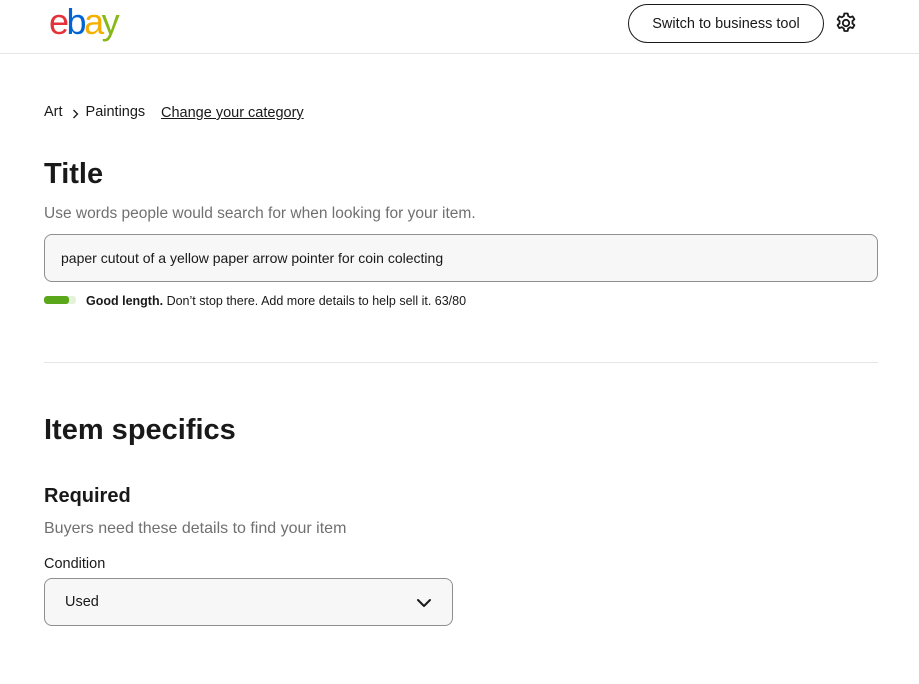  What do you see at coordinates (232, 113) in the screenshot?
I see `change-category-link: Change your category` at bounding box center [232, 113].